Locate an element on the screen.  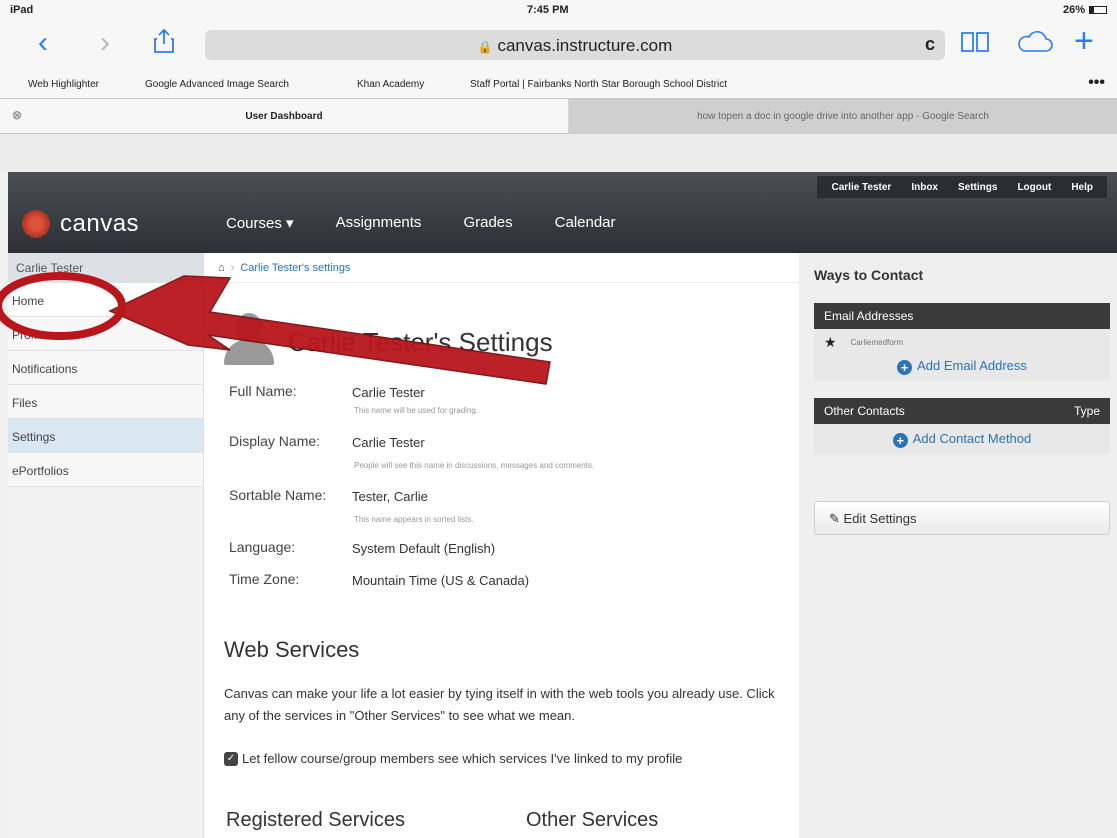
add-contact-label: Add Contact Method is located at coordinates (972, 438).